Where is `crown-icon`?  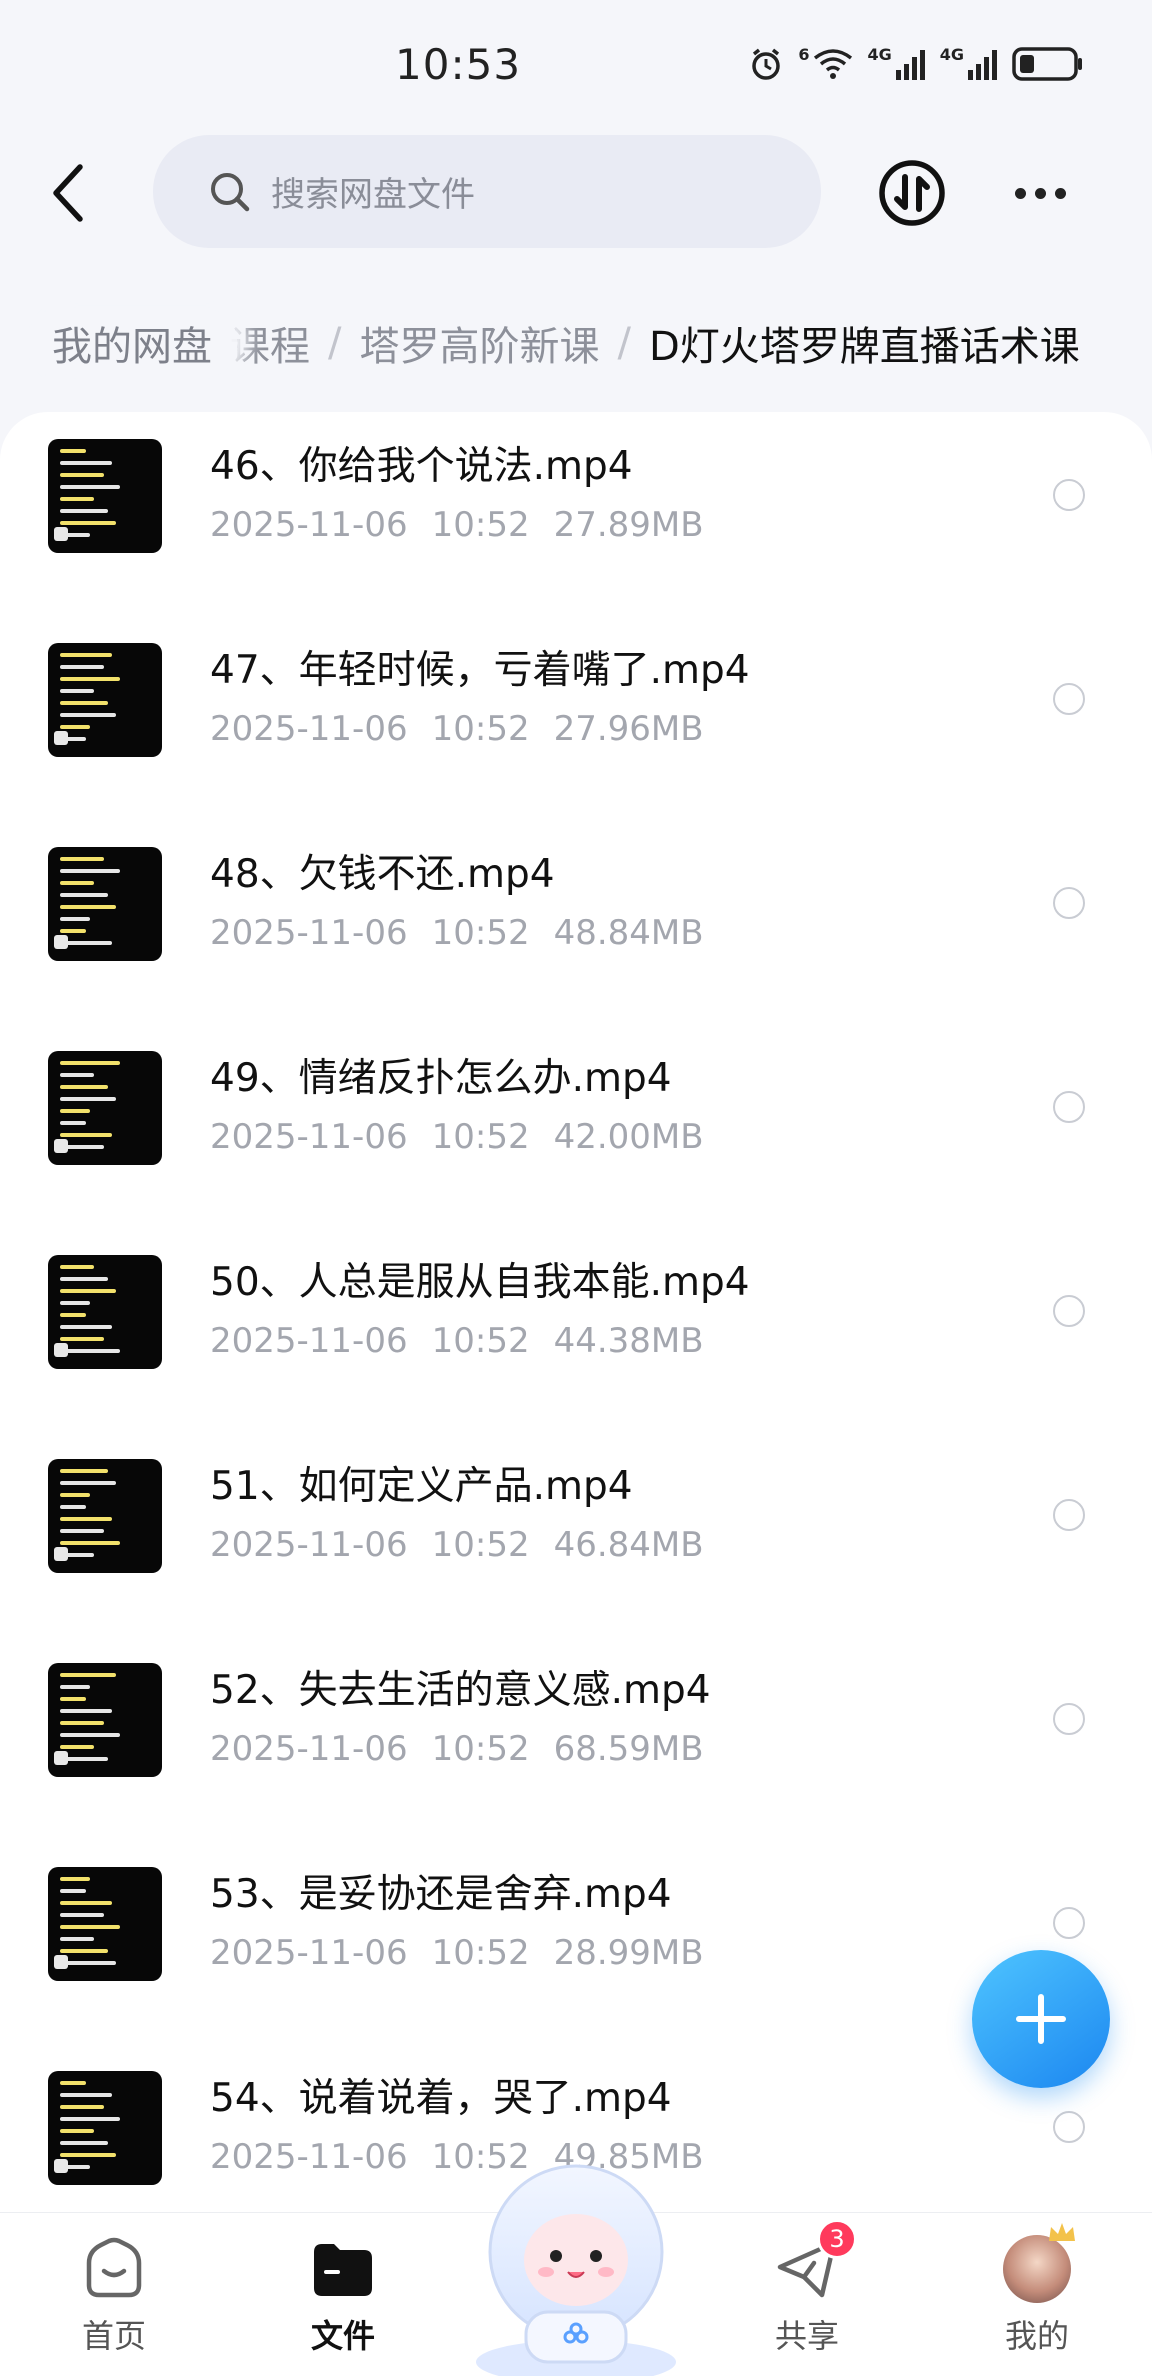 crown-icon is located at coordinates (1062, 2232).